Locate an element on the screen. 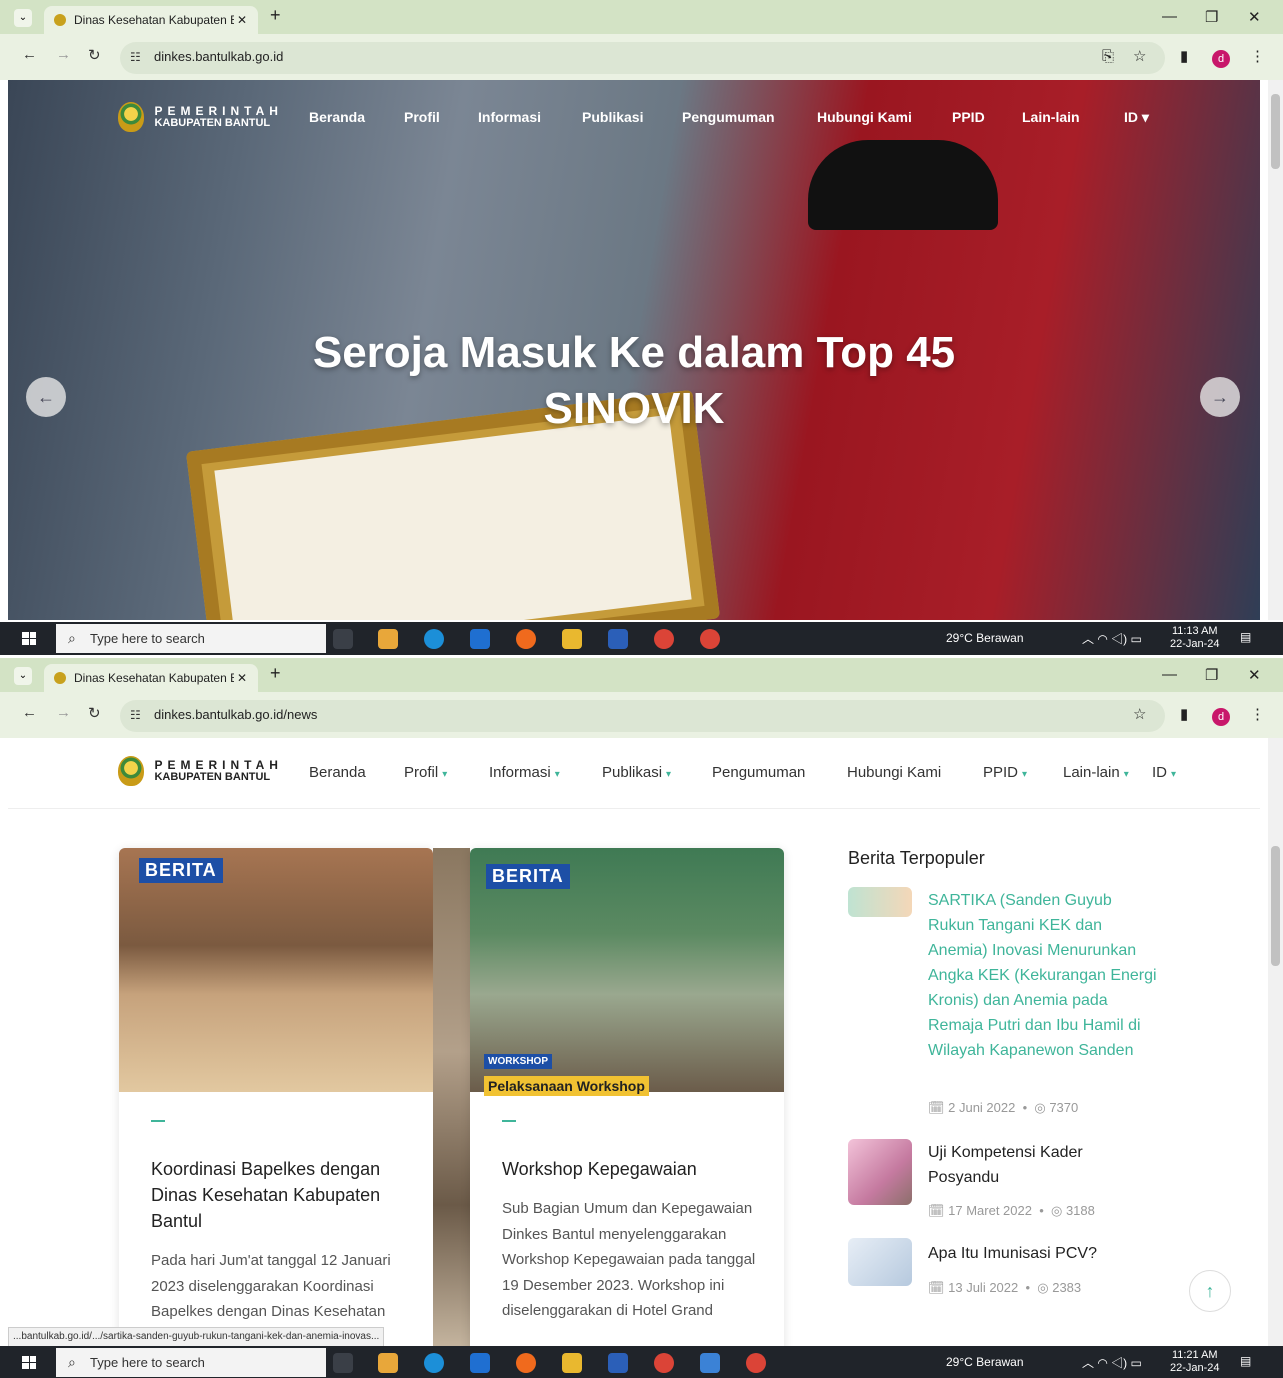  nav-lain-lain: Lain-lain ▾ is located at coordinates (1096, 772).